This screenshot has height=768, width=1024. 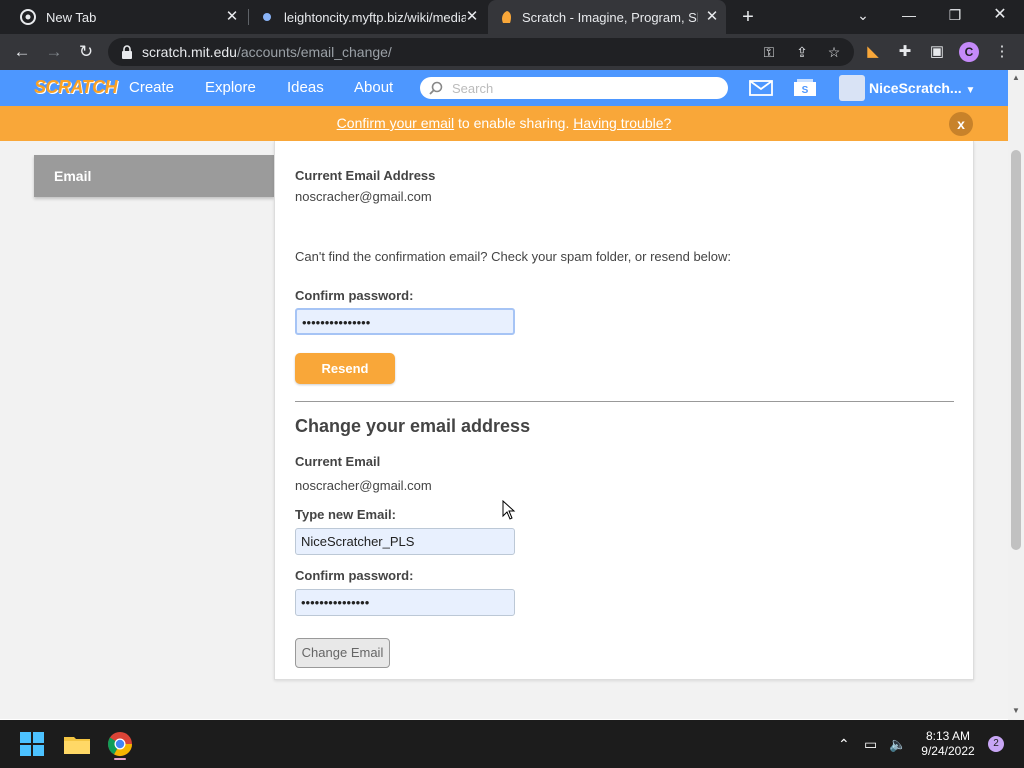 I want to click on resend-password-field: •••••••••••••••, so click(x=405, y=321).